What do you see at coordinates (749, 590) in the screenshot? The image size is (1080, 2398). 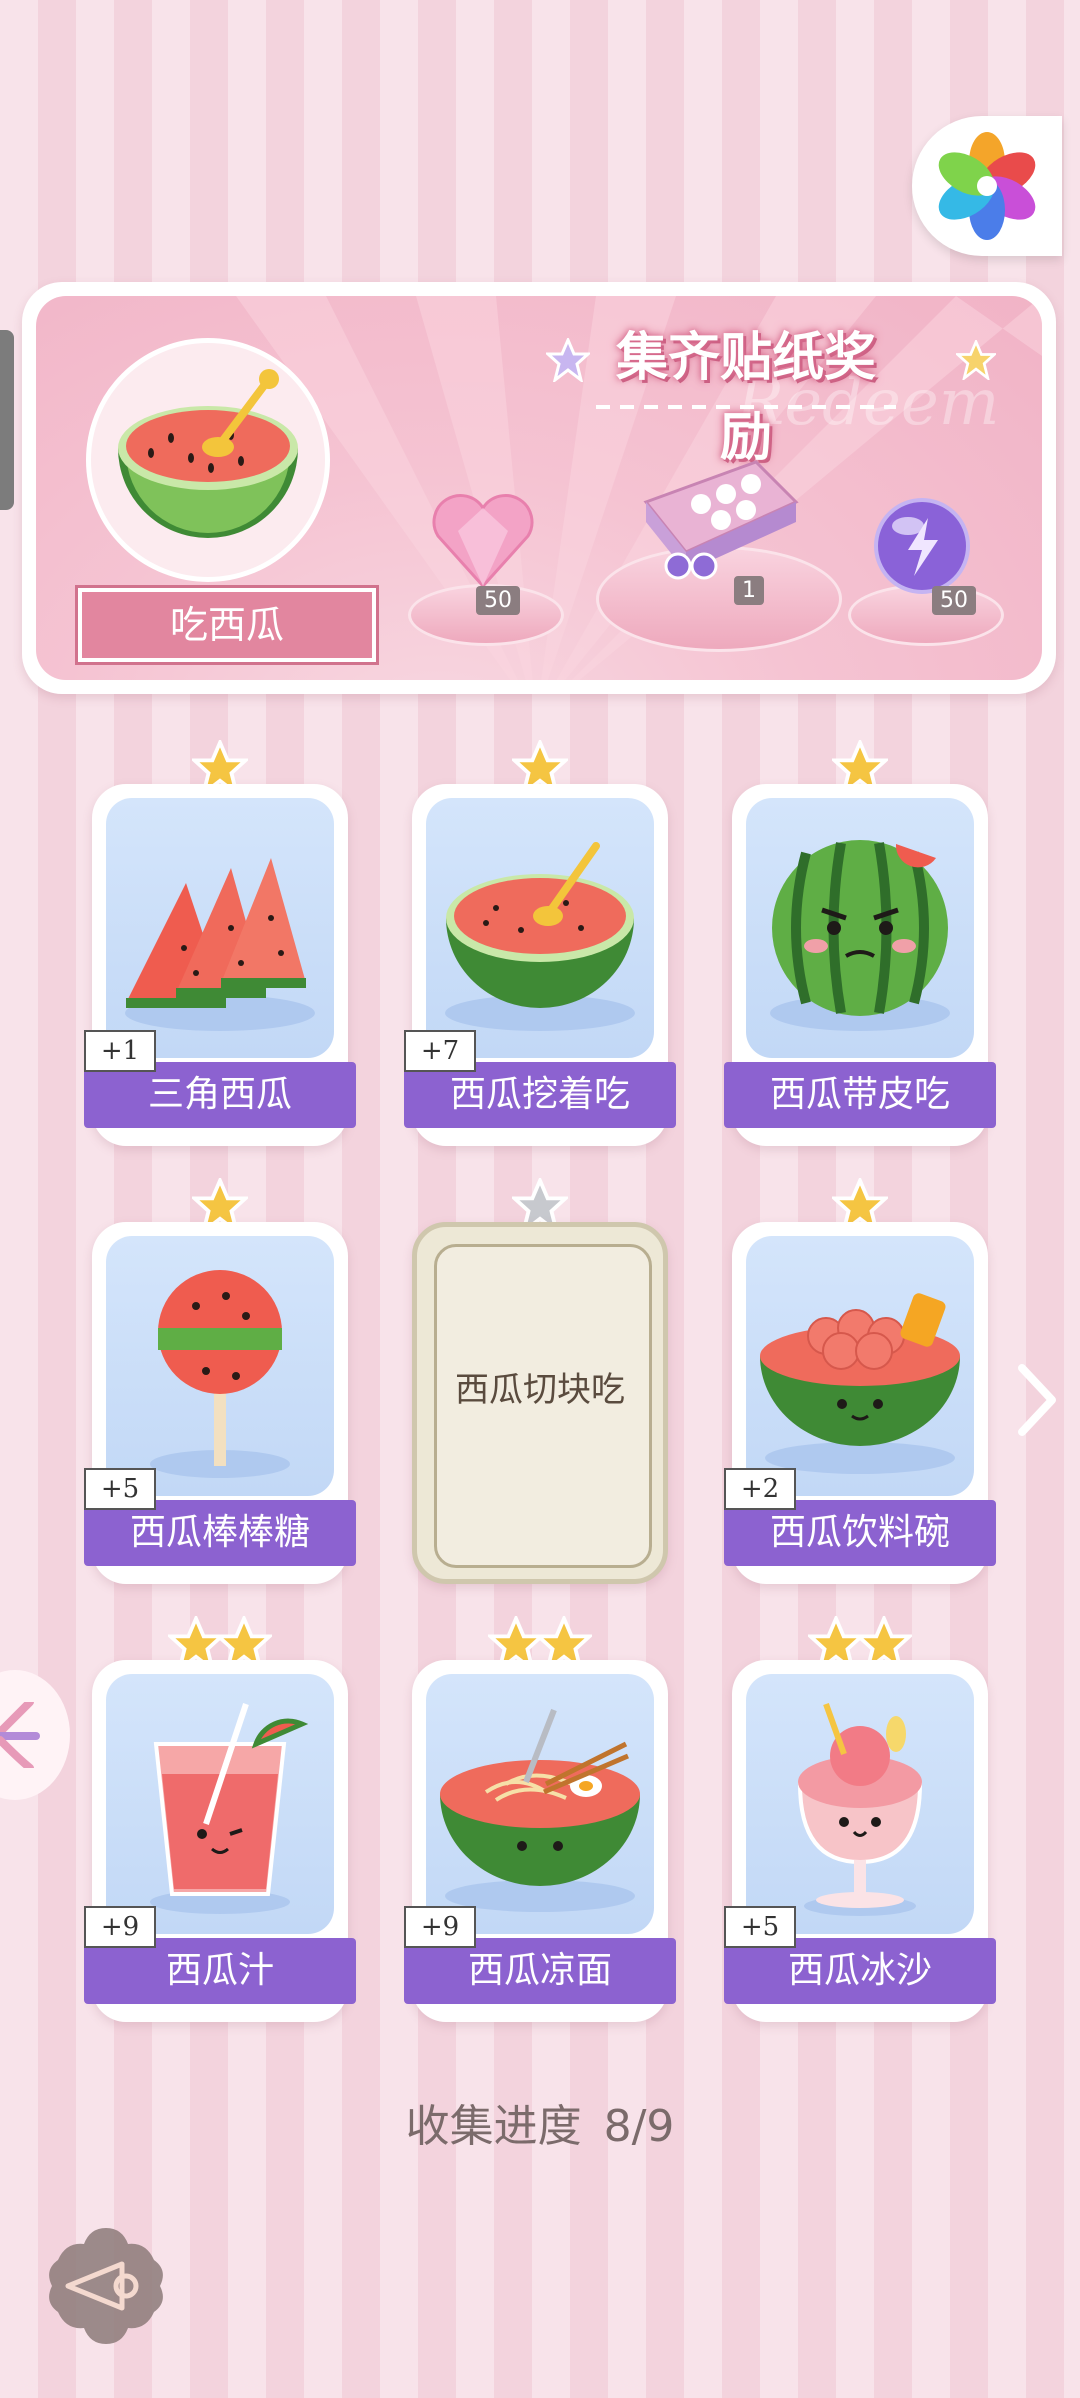 I see `reward-count: 1` at bounding box center [749, 590].